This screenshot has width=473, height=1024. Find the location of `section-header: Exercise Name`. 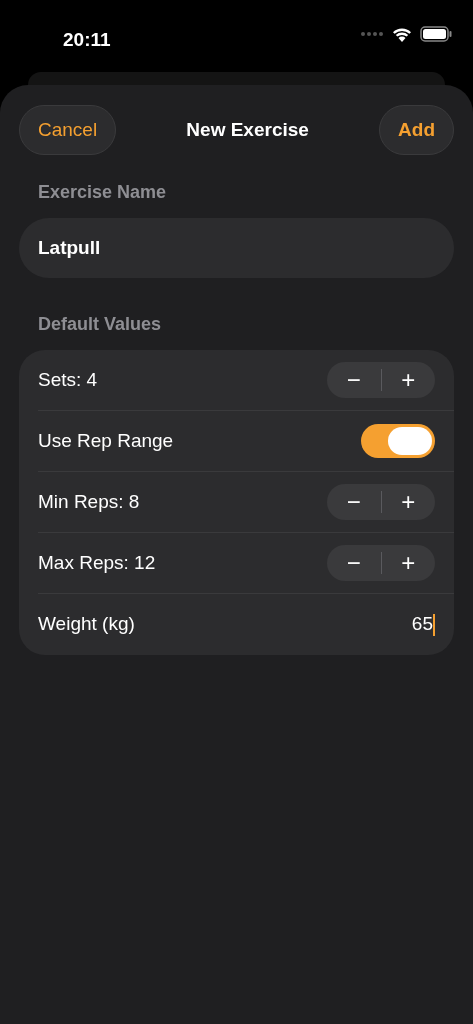

section-header: Exercise Name is located at coordinates (103, 192).